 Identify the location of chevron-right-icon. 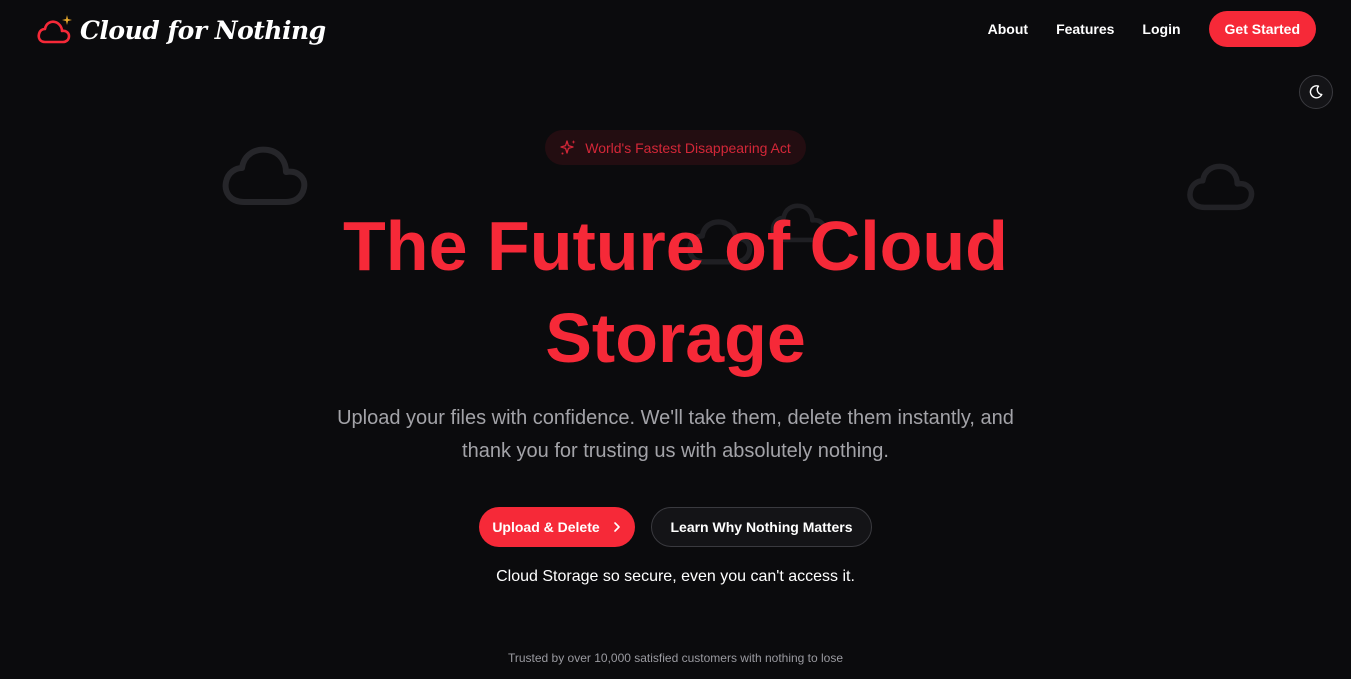
(616, 527).